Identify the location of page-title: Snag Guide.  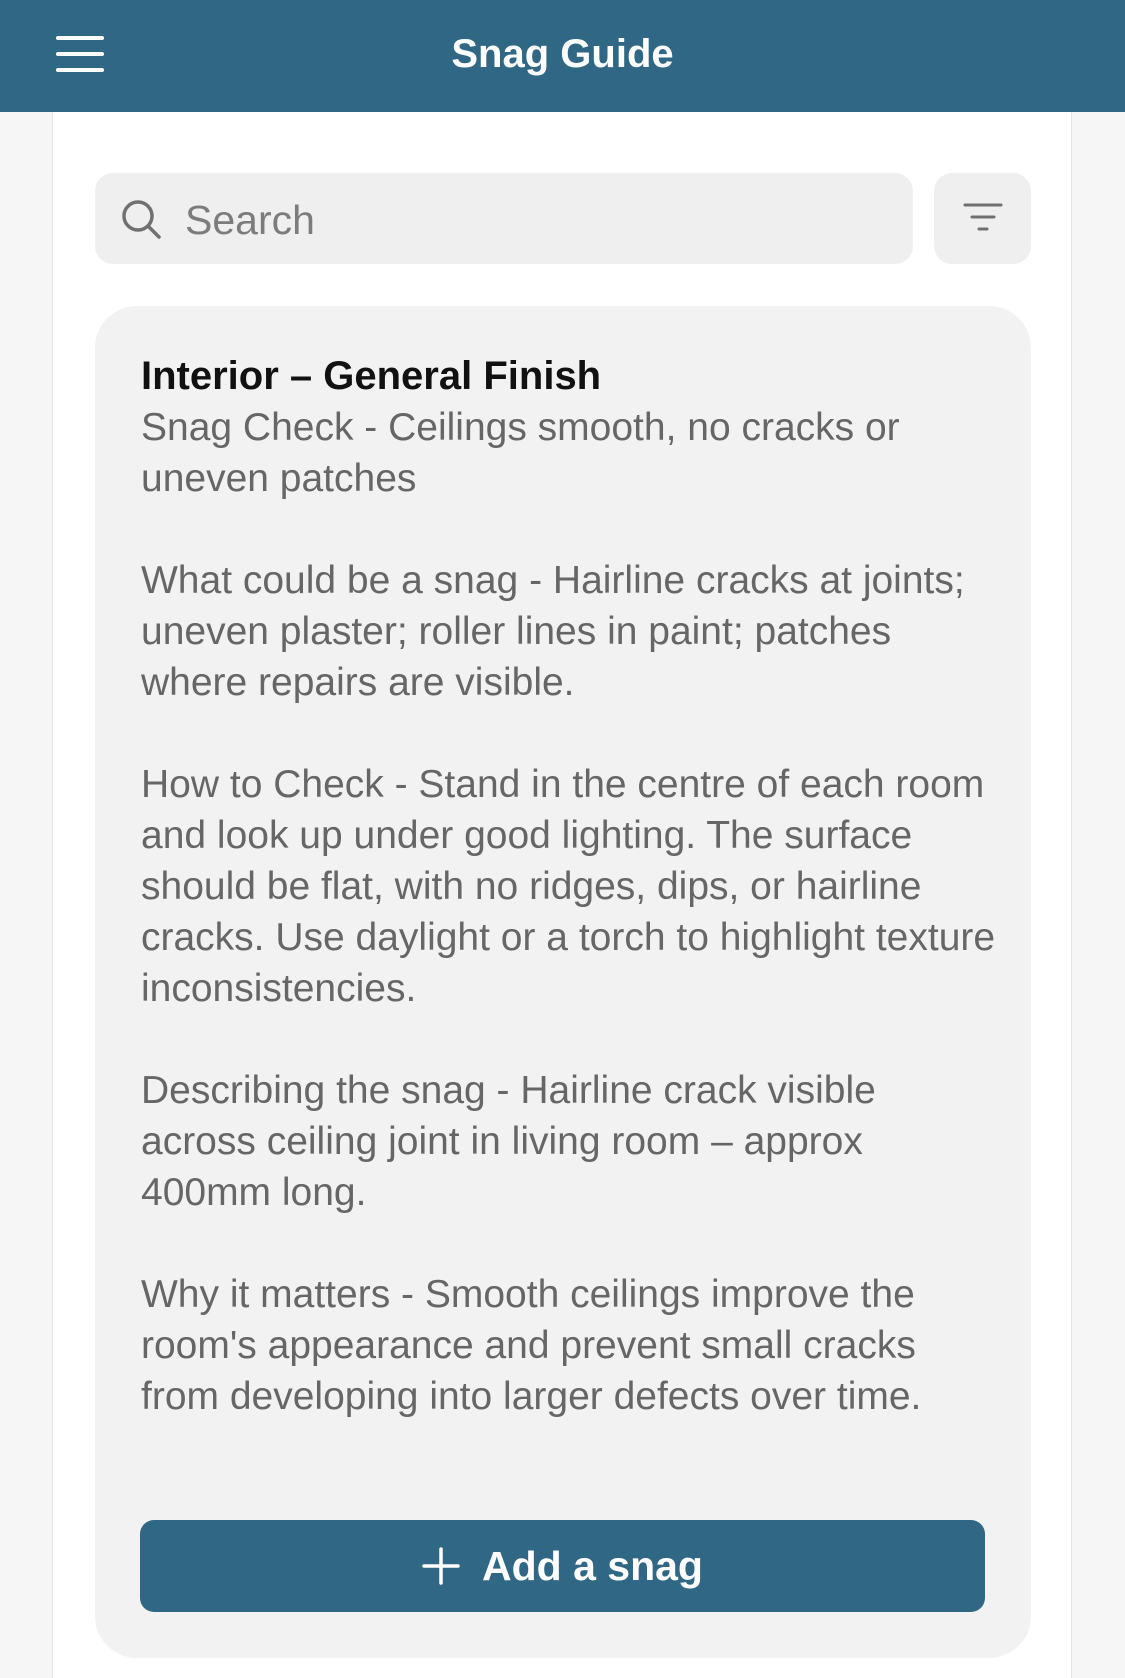
(562, 54).